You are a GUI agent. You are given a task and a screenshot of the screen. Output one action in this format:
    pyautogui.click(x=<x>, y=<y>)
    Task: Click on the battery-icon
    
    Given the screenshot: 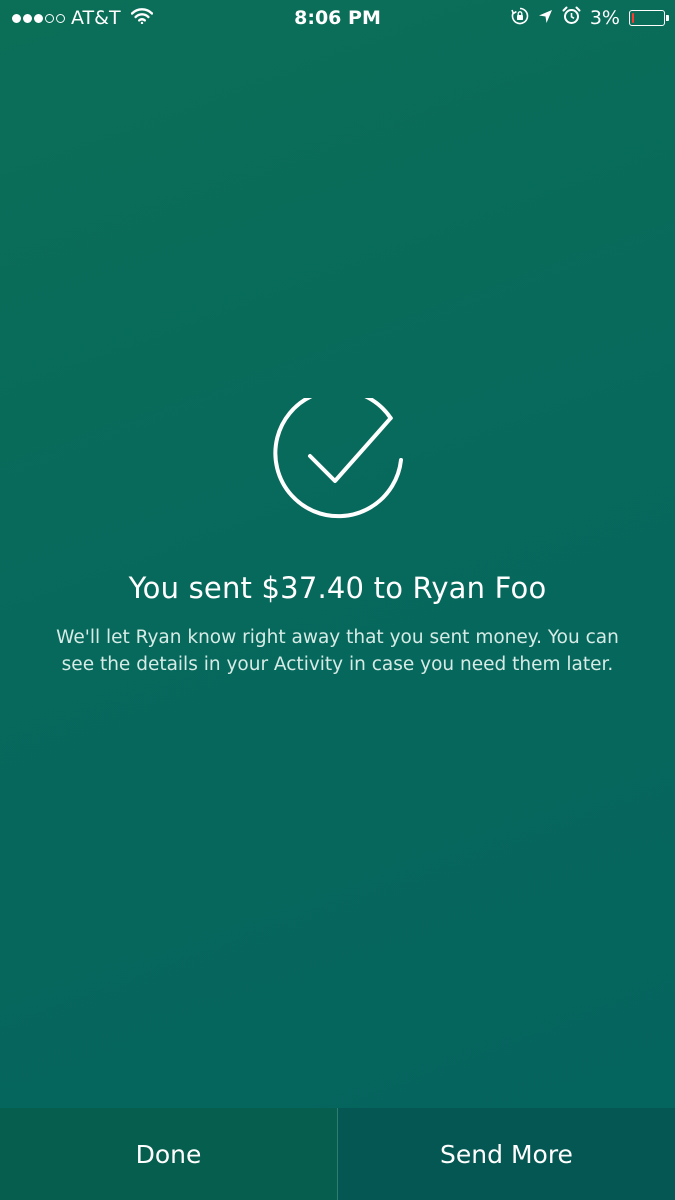 What is the action you would take?
    pyautogui.click(x=649, y=18)
    